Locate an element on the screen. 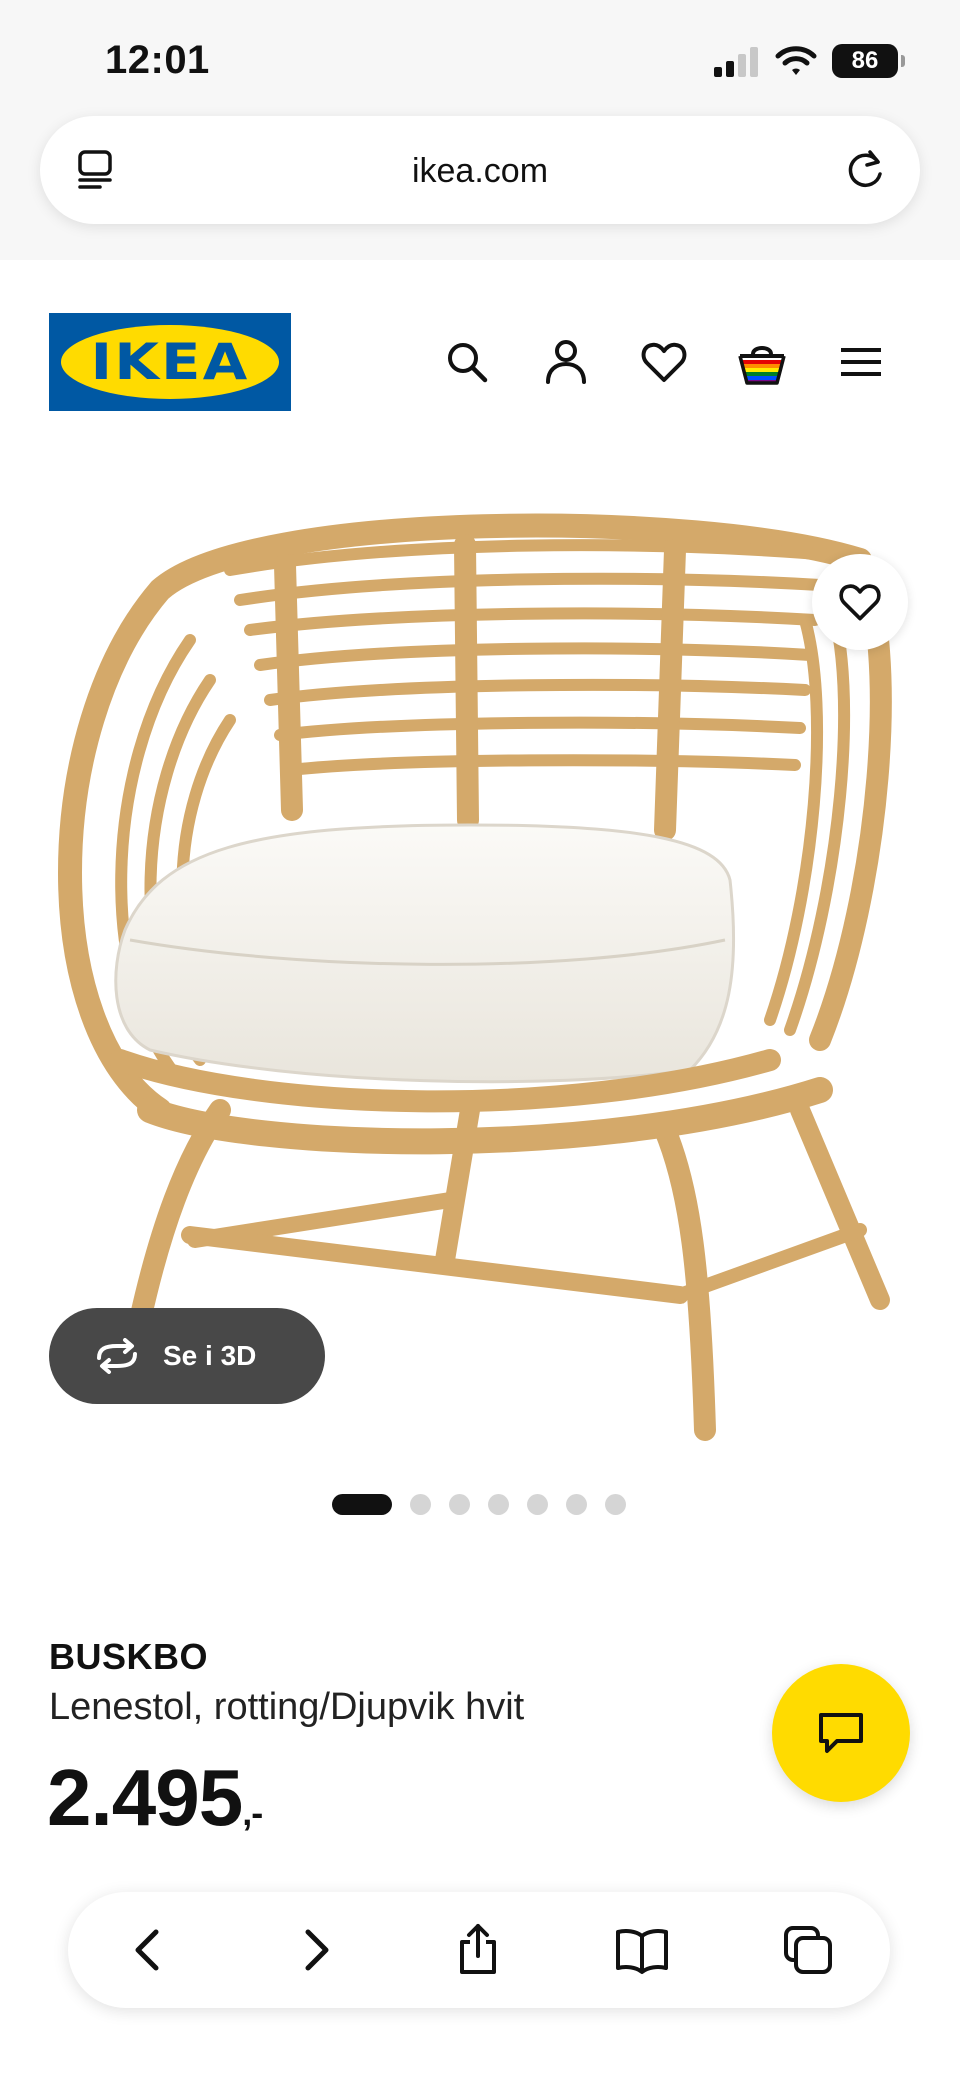 The height and width of the screenshot is (2078, 960). rotate-3d-icon is located at coordinates (117, 1356).